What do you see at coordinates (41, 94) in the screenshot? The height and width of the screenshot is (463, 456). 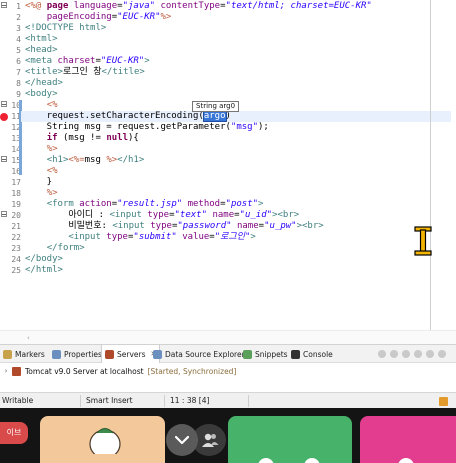 I see `code-line: <body>` at bounding box center [41, 94].